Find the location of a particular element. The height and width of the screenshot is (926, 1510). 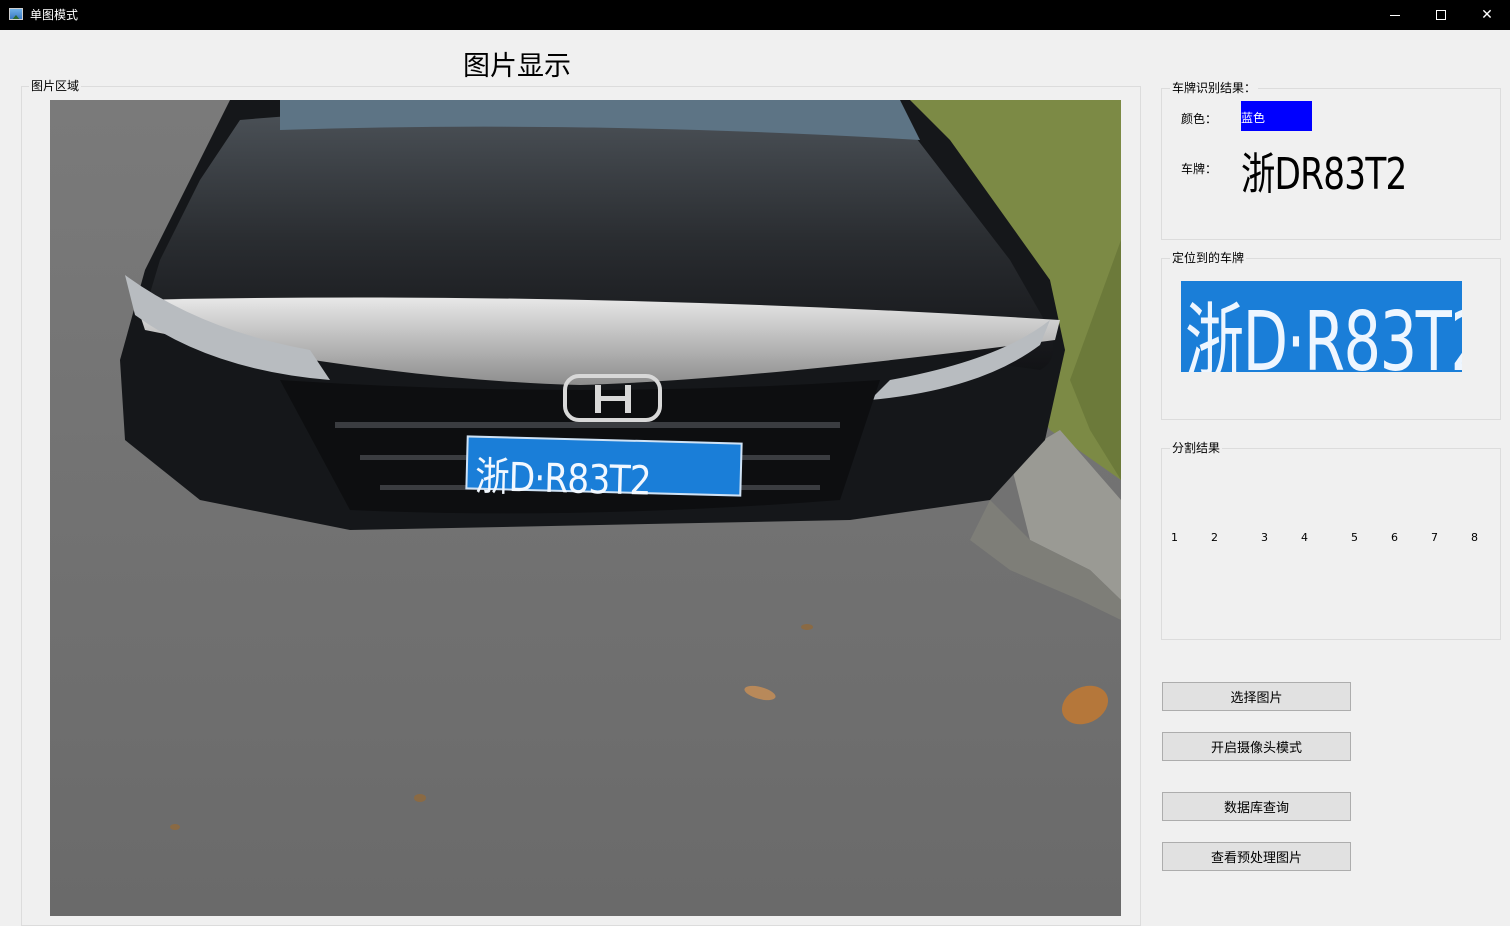

located-plate-image: 浙D·R83T2 is located at coordinates (1321, 326).